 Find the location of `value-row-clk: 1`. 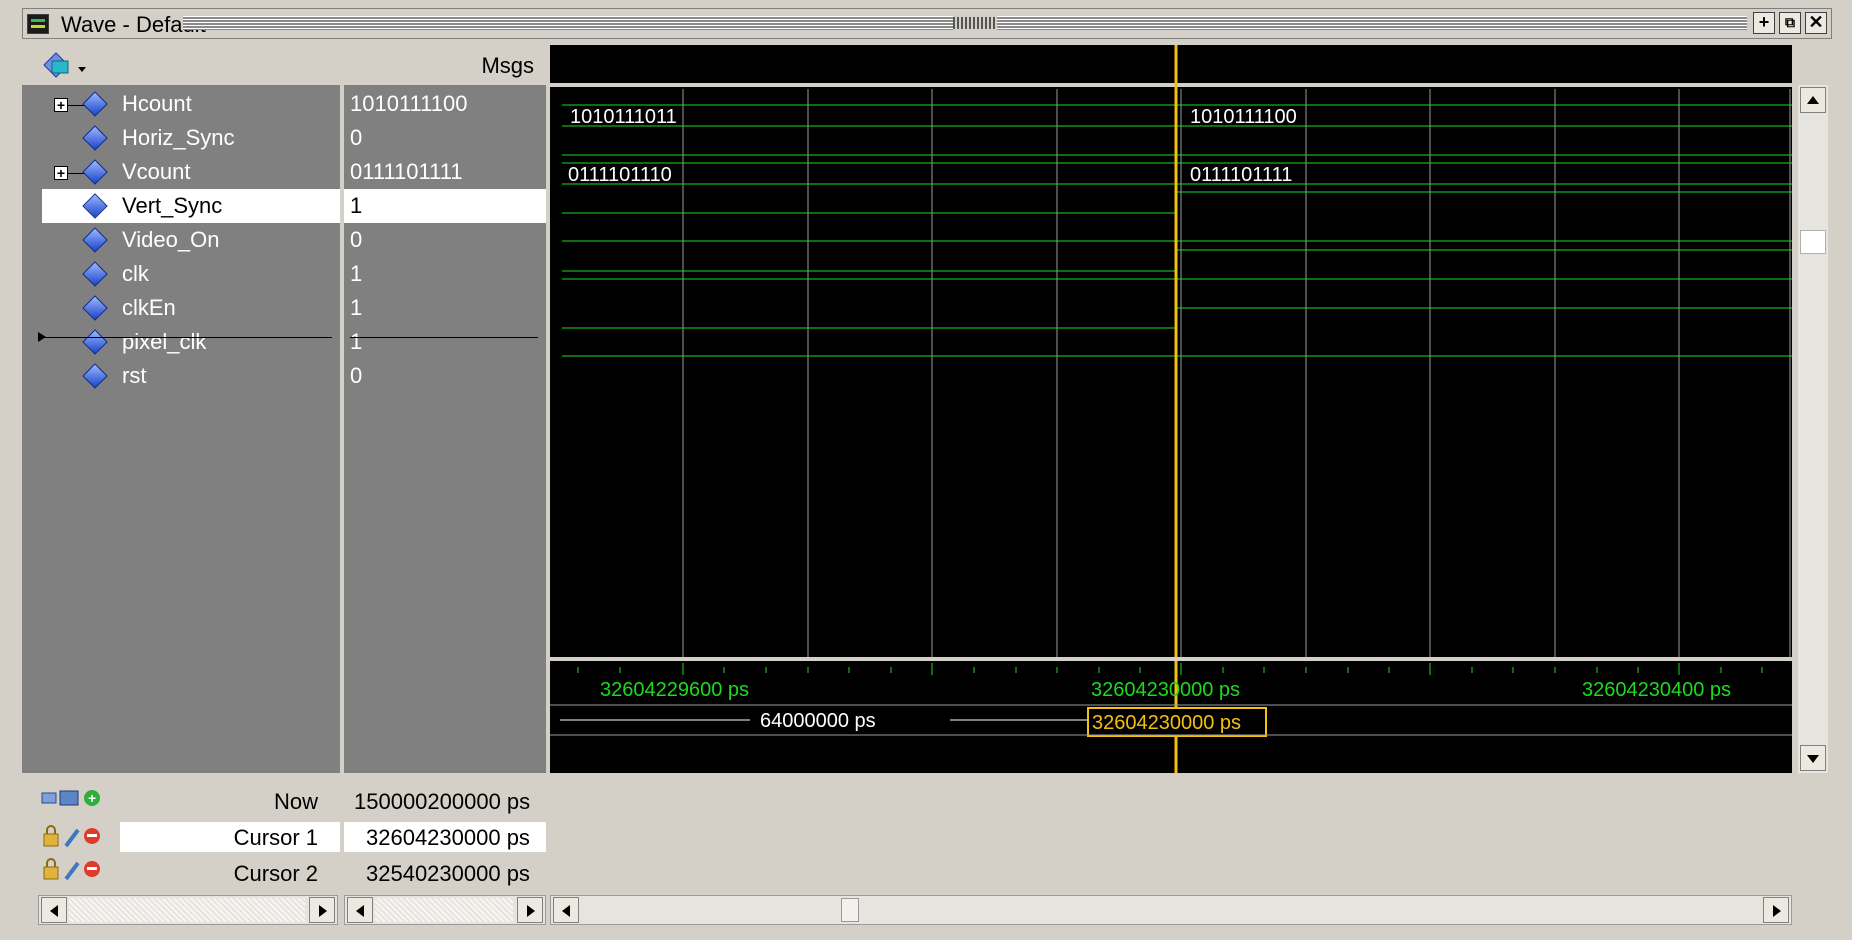

value-row-clk: 1 is located at coordinates (445, 274).